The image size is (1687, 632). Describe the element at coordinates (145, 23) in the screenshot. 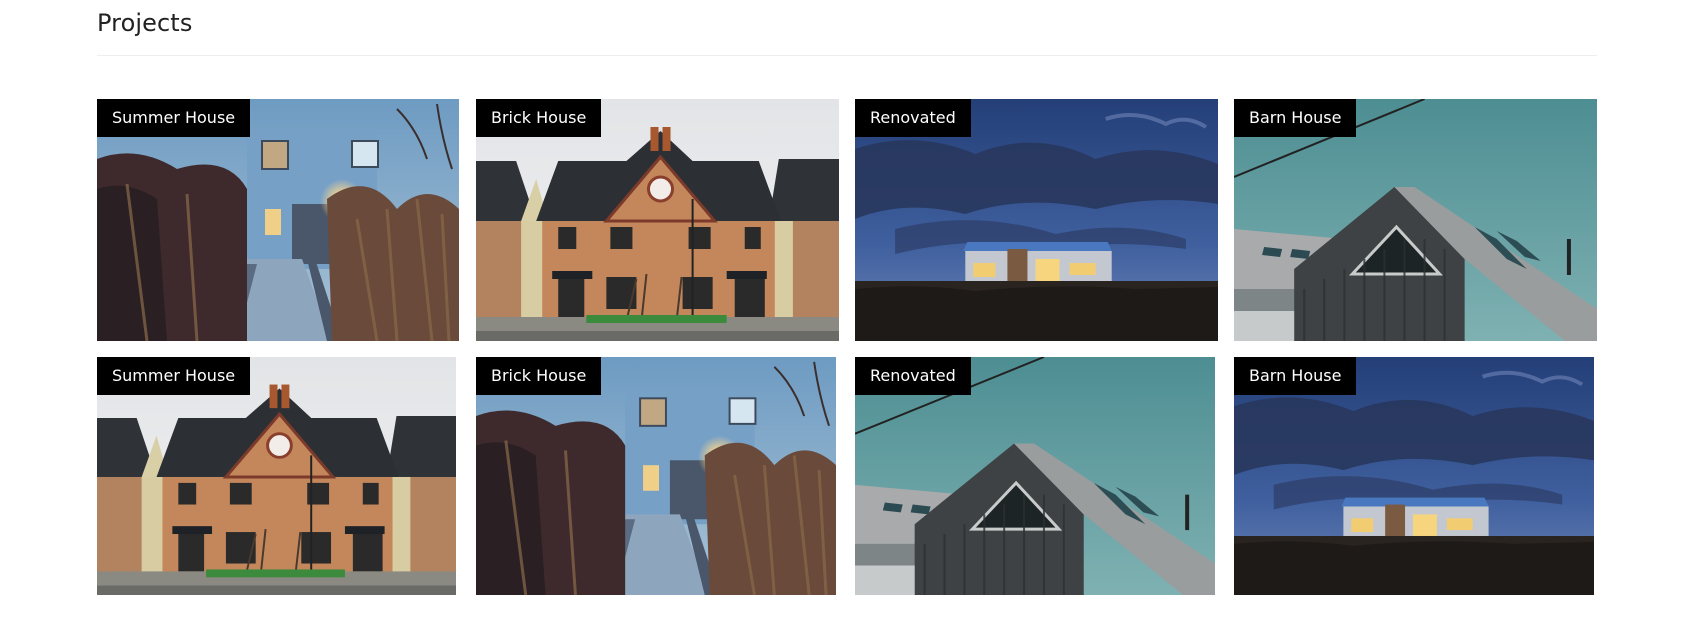

I see `section-title: Projects` at that location.